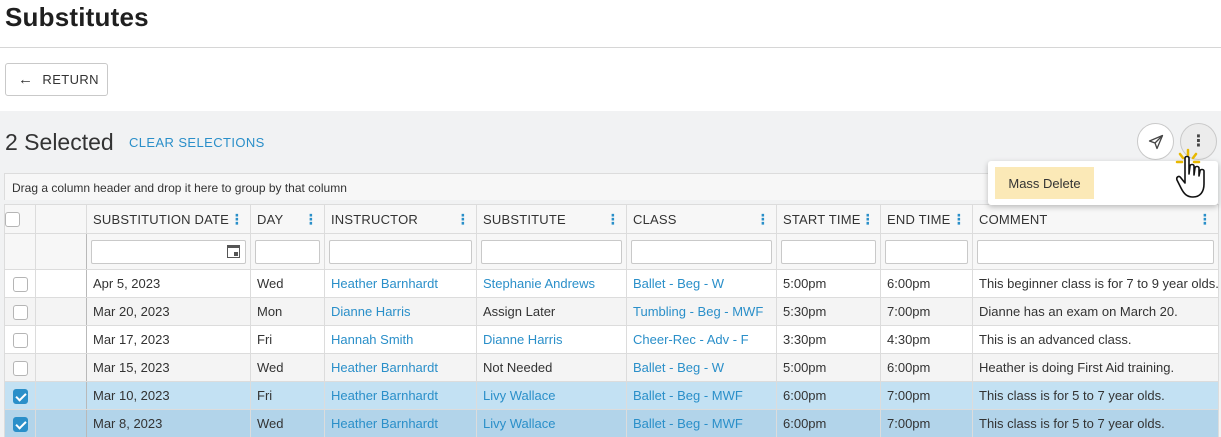  I want to click on send-button, so click(1155, 141).